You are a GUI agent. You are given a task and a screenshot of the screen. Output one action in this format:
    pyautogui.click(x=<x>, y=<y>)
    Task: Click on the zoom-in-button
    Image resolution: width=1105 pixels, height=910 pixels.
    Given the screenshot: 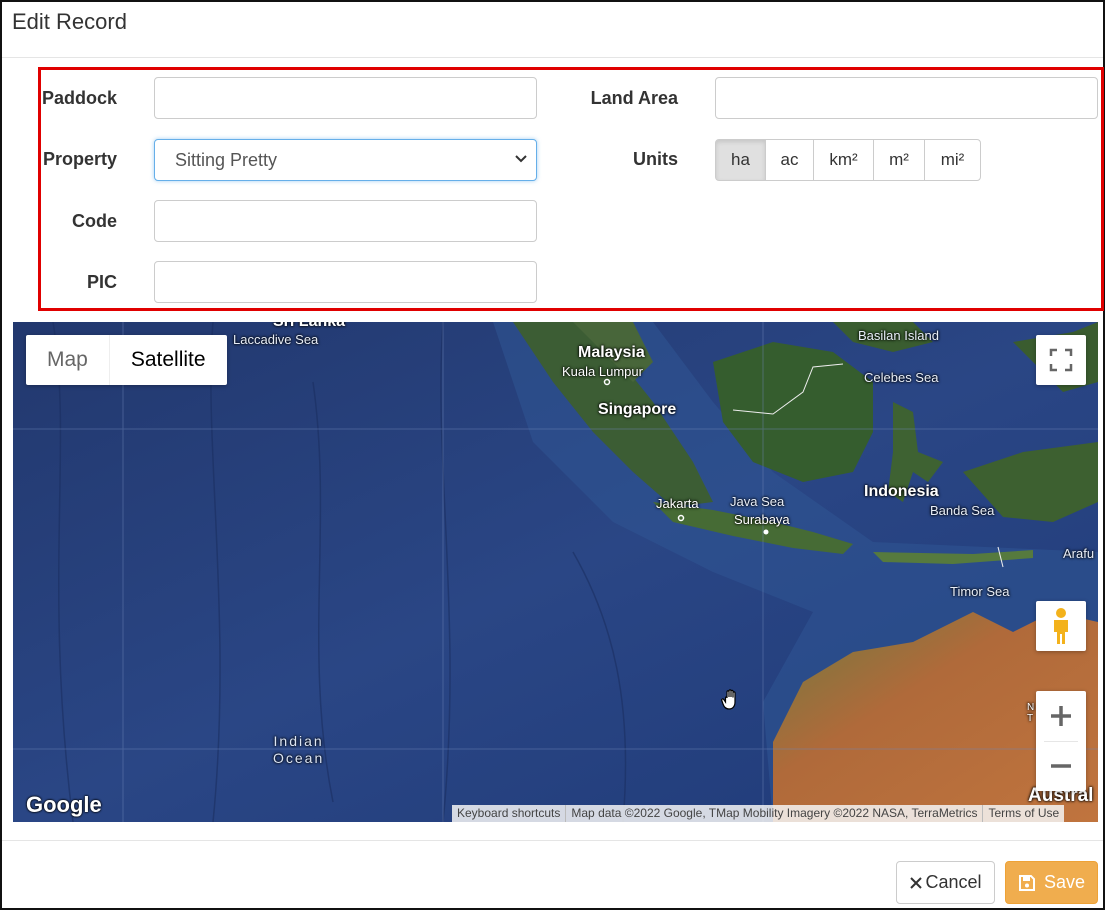 What is the action you would take?
    pyautogui.click(x=1061, y=716)
    